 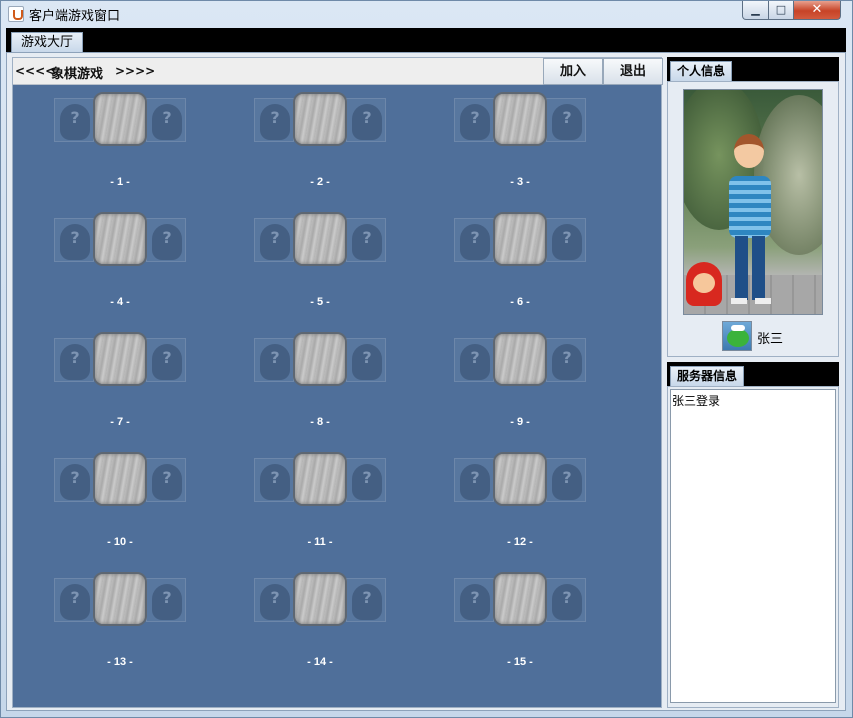 What do you see at coordinates (320, 302) in the screenshot?
I see `table-number-label: - 5 -` at bounding box center [320, 302].